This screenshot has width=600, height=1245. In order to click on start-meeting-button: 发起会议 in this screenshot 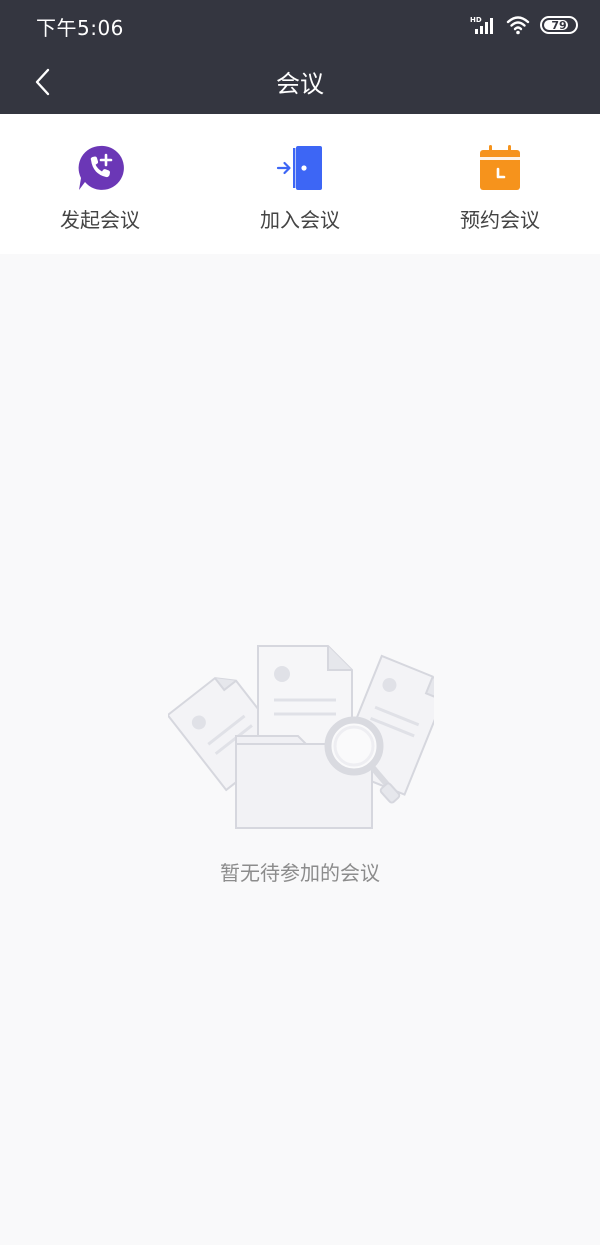, I will do `click(100, 184)`.